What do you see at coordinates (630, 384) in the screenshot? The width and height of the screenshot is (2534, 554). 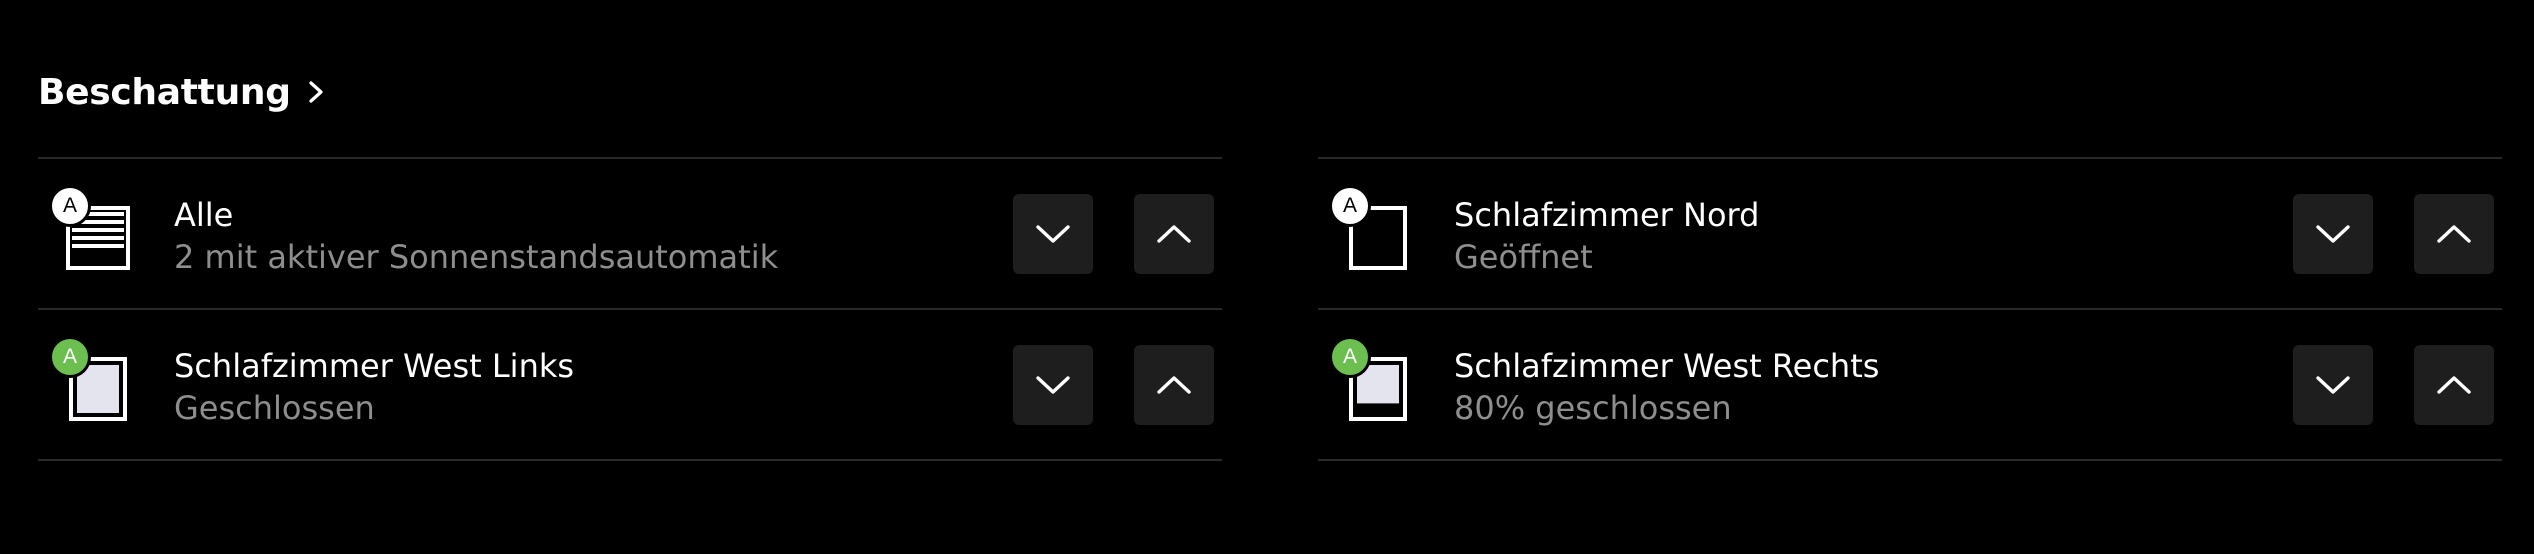 I see `device-row-schlafzimmer-west-links: A Schlafzimmer West Links Geschlossen` at bounding box center [630, 384].